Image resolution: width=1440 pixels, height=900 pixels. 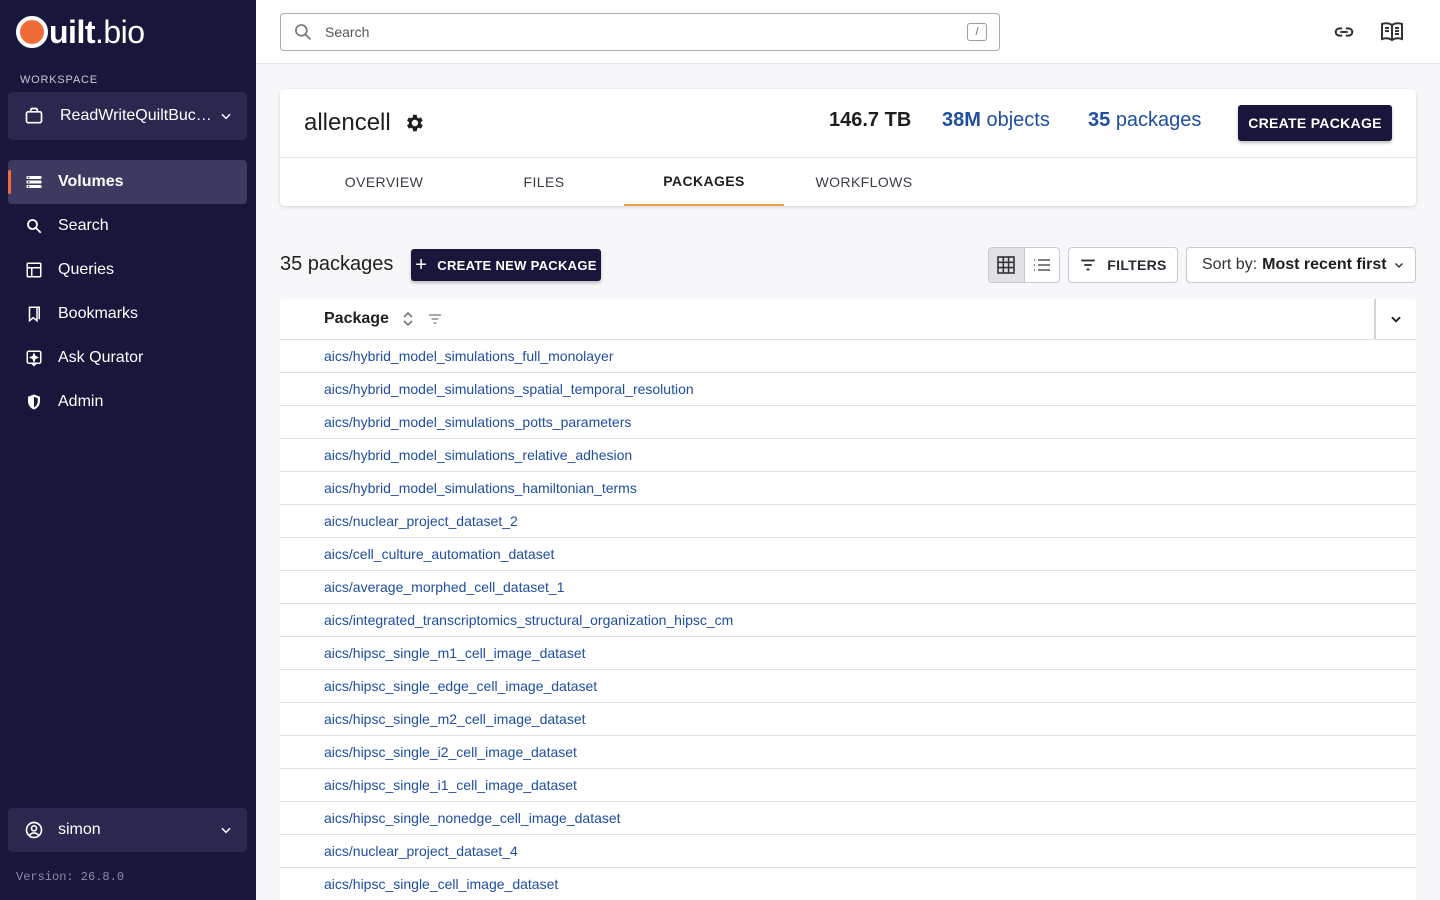 I want to click on search-icon, so click(x=303, y=32).